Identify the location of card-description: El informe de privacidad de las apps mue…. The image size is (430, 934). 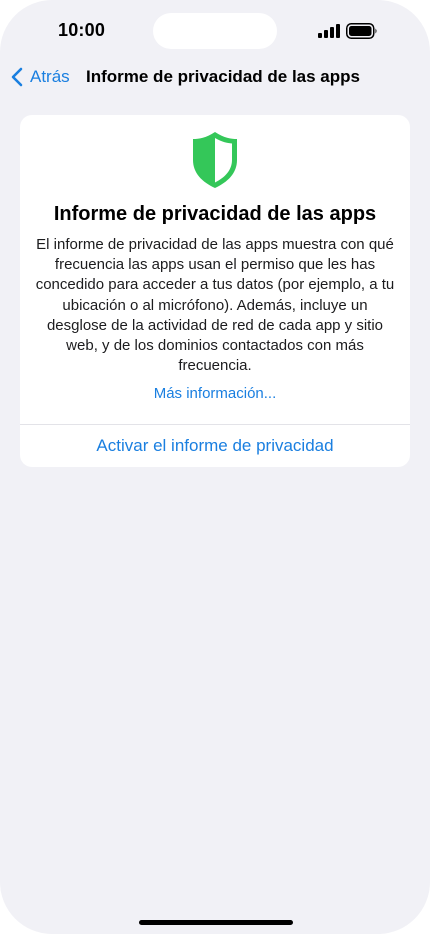
(215, 305).